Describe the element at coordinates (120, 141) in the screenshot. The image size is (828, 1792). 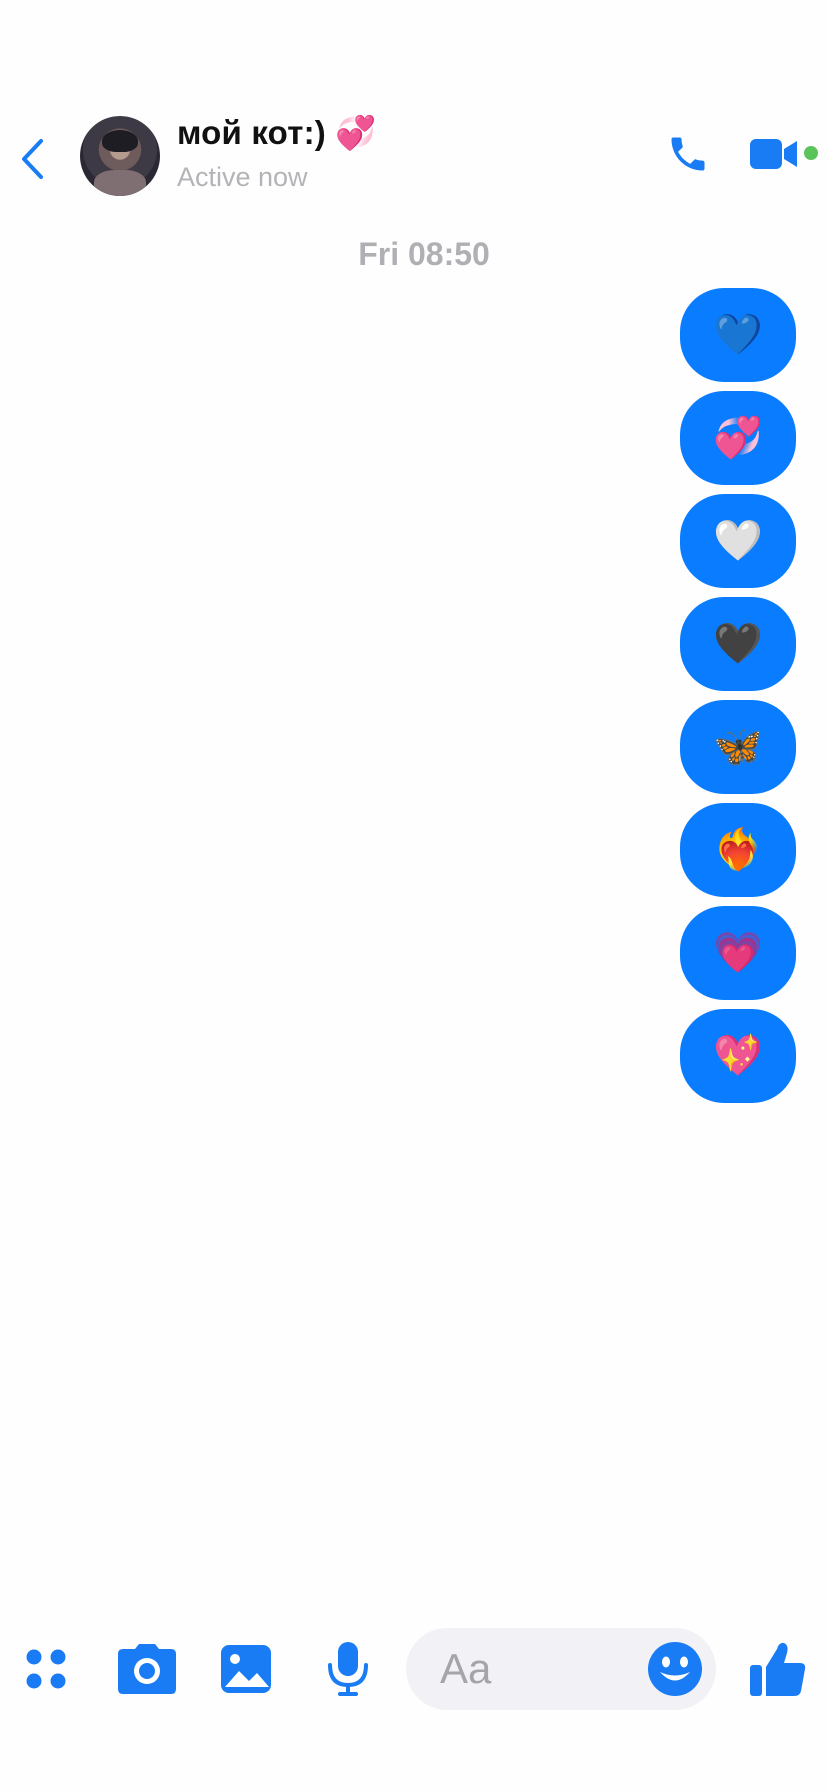
I see `avatar-hair` at that location.